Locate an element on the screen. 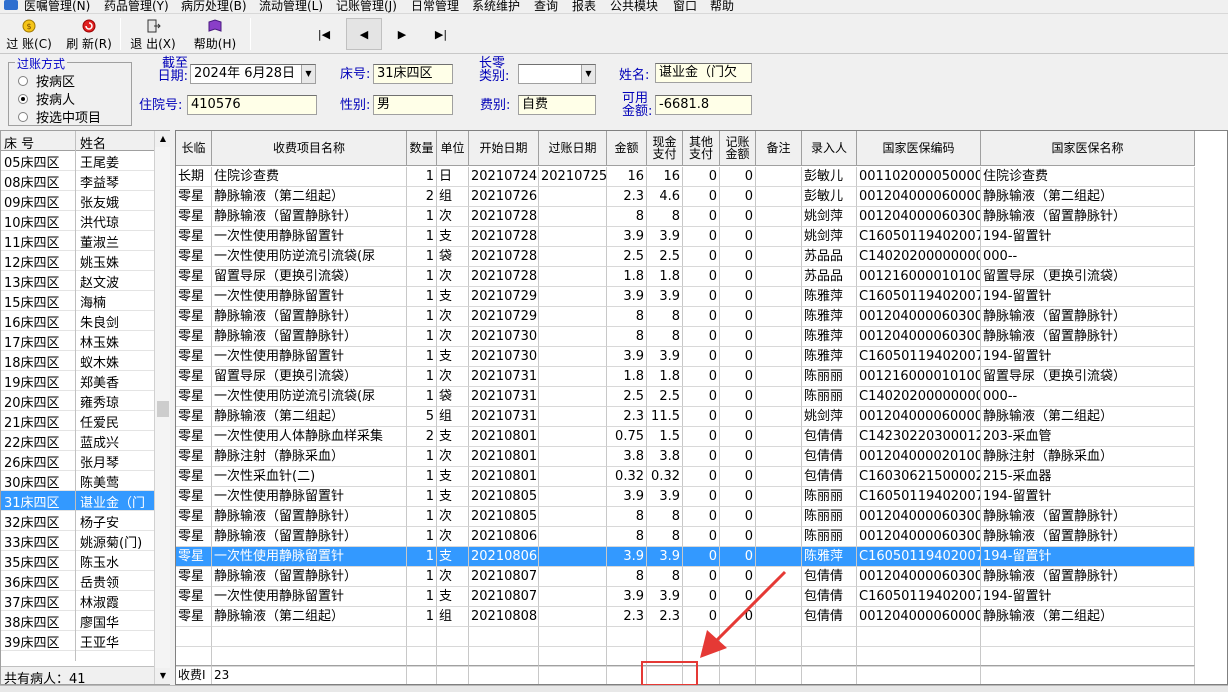  patient-row: 09床四区 张友娥 is located at coordinates (77, 201).